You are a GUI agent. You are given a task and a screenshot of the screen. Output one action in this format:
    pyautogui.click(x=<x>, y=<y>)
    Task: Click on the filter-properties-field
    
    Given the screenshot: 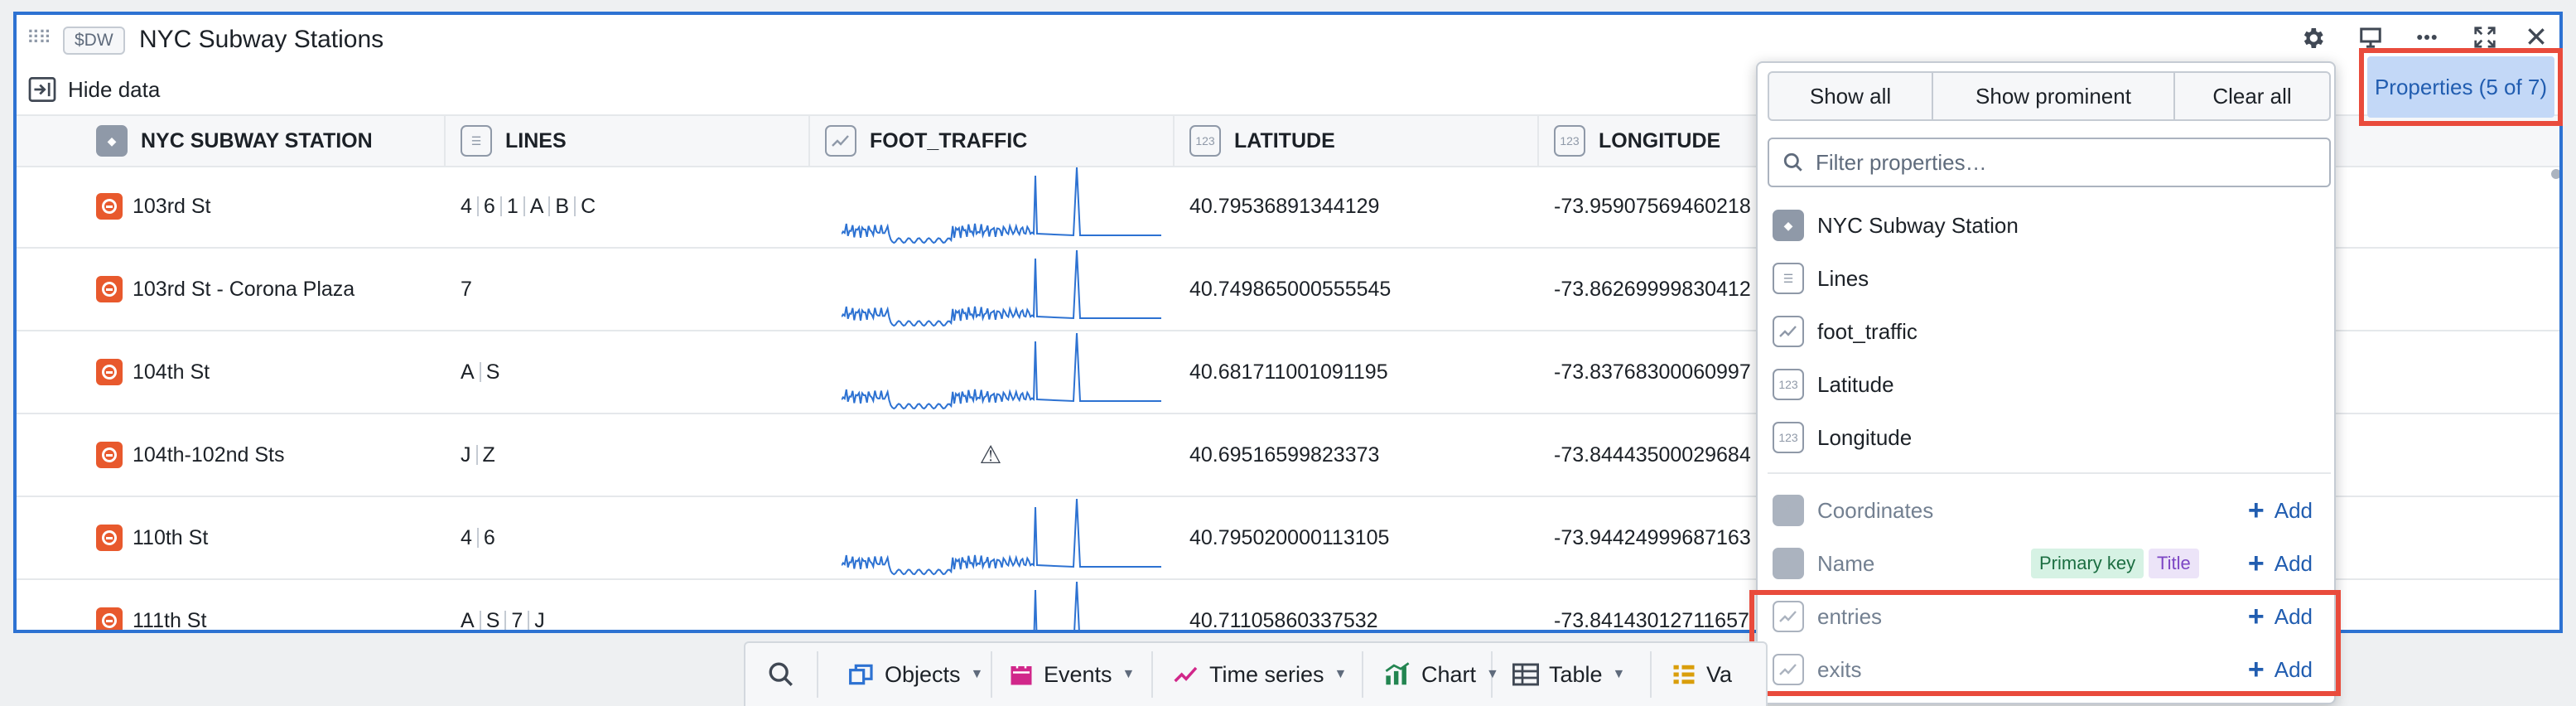 What is the action you would take?
    pyautogui.click(x=2050, y=162)
    